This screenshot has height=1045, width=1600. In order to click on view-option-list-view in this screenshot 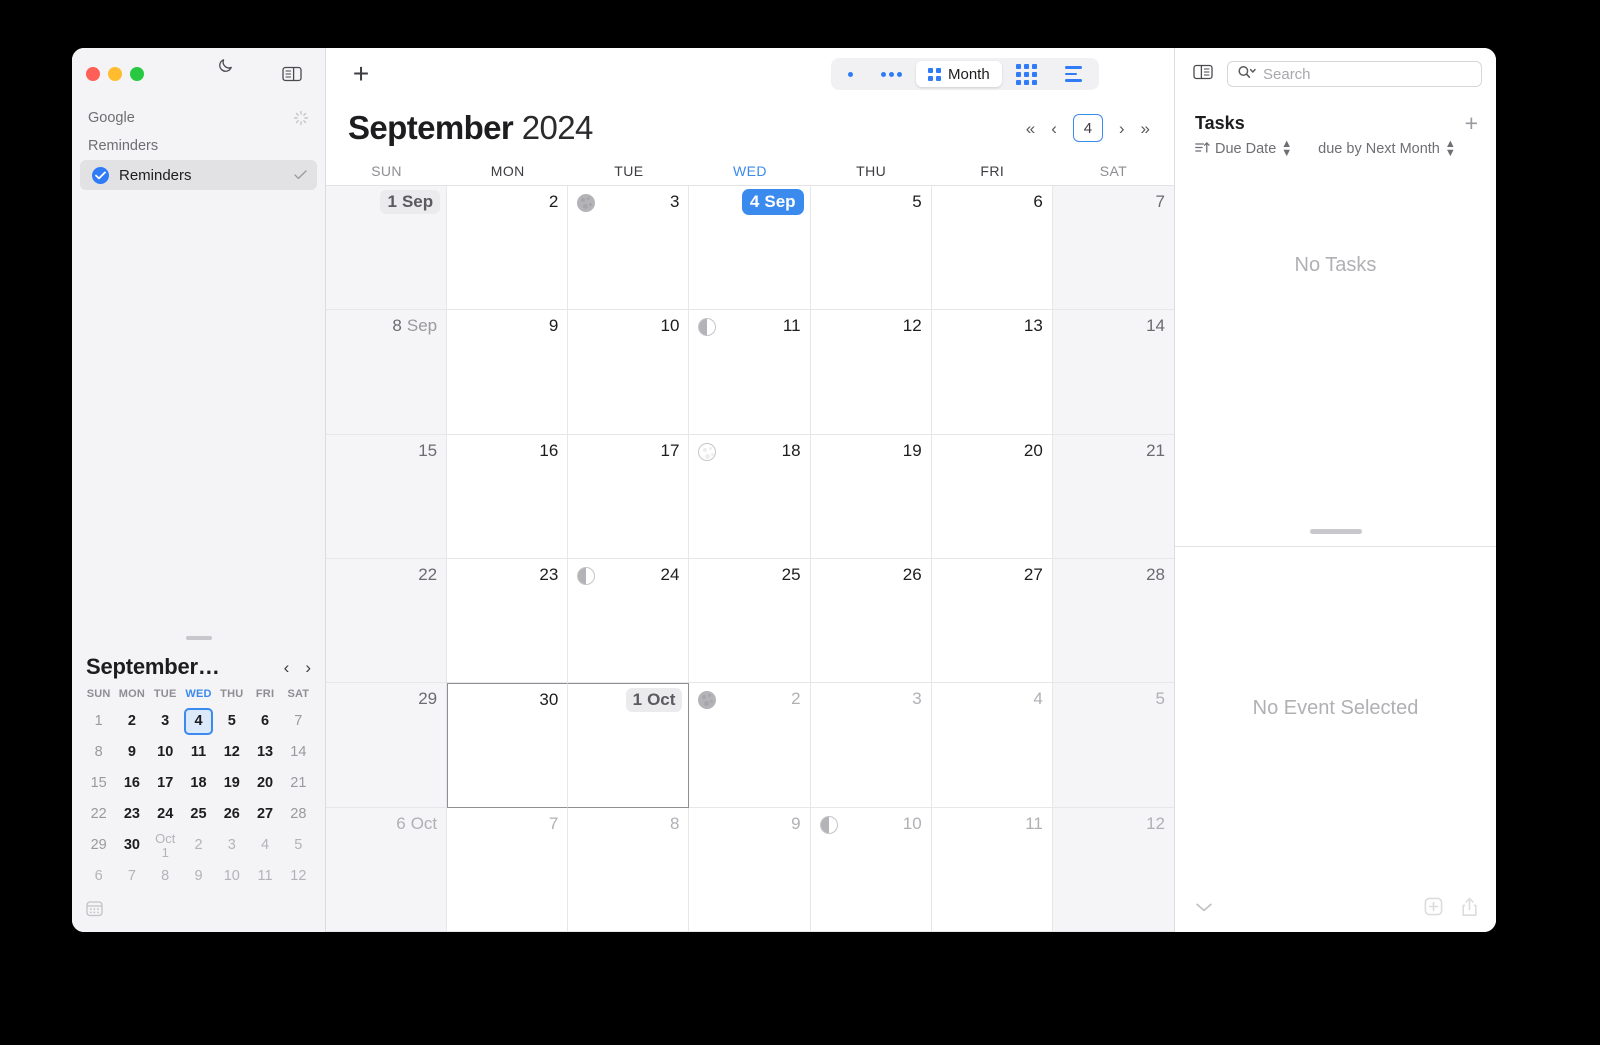, I will do `click(1073, 74)`.